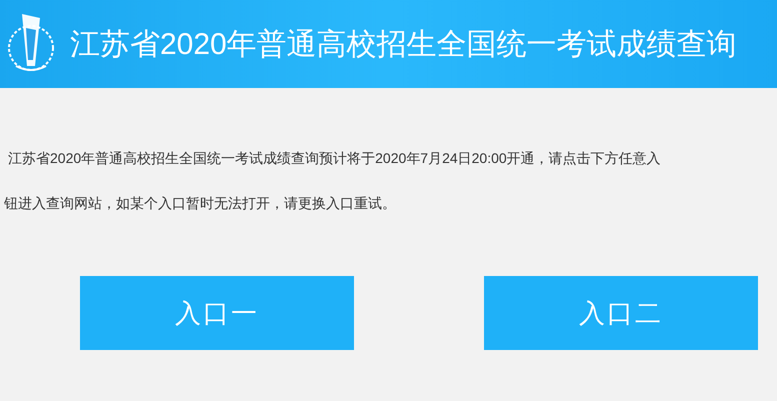 The image size is (777, 401). Describe the element at coordinates (217, 313) in the screenshot. I see `entry-button: 入口一` at that location.